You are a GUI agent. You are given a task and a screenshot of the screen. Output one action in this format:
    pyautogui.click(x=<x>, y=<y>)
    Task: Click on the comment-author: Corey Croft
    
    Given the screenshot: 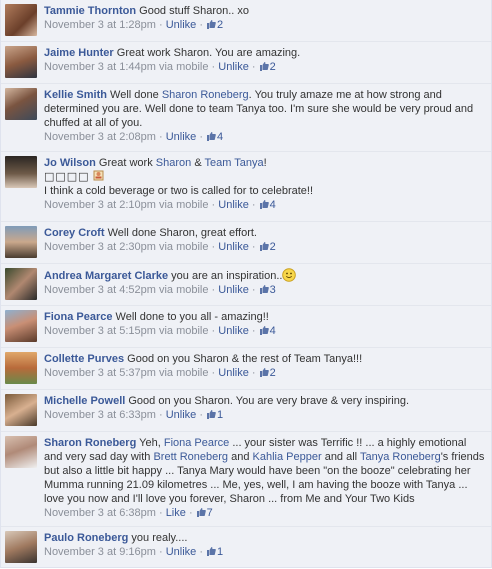 What is the action you would take?
    pyautogui.click(x=74, y=233)
    